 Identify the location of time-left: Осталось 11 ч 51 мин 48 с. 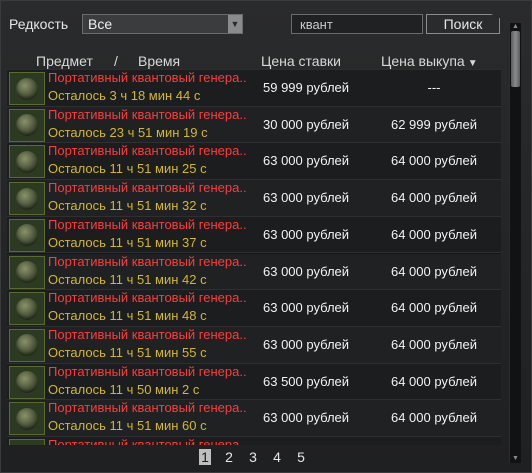
(127, 316).